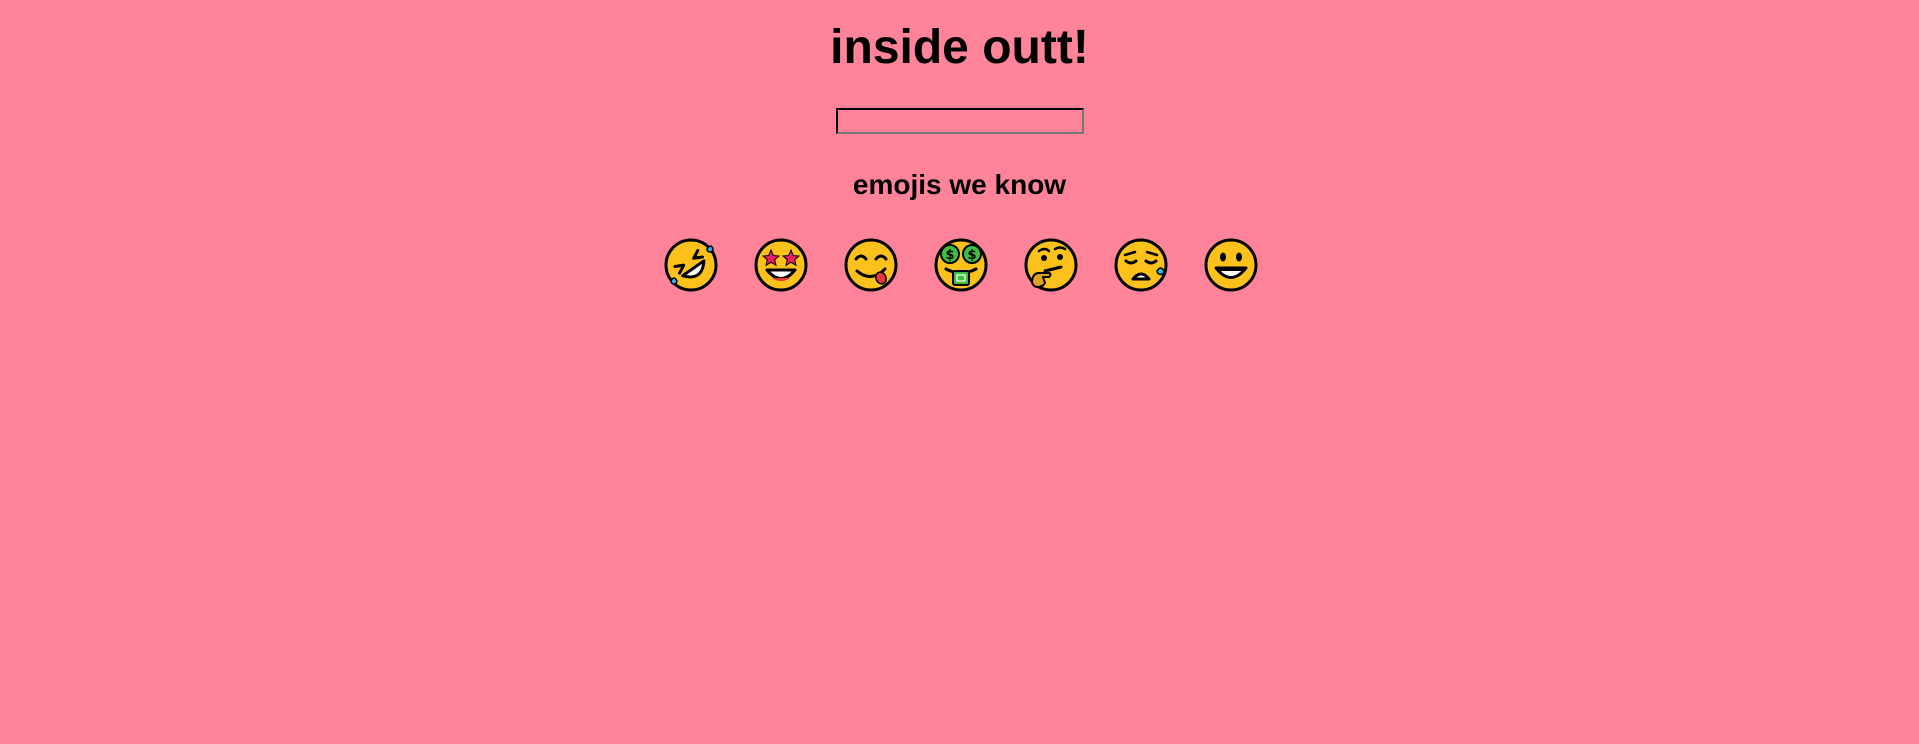  I want to click on page-title: inside outt!, so click(959, 47).